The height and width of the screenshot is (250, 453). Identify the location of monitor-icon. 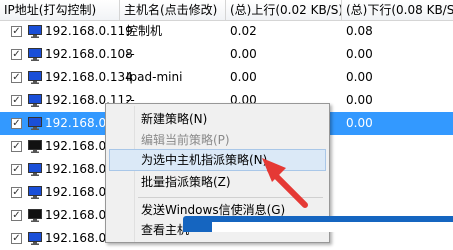
(35, 238).